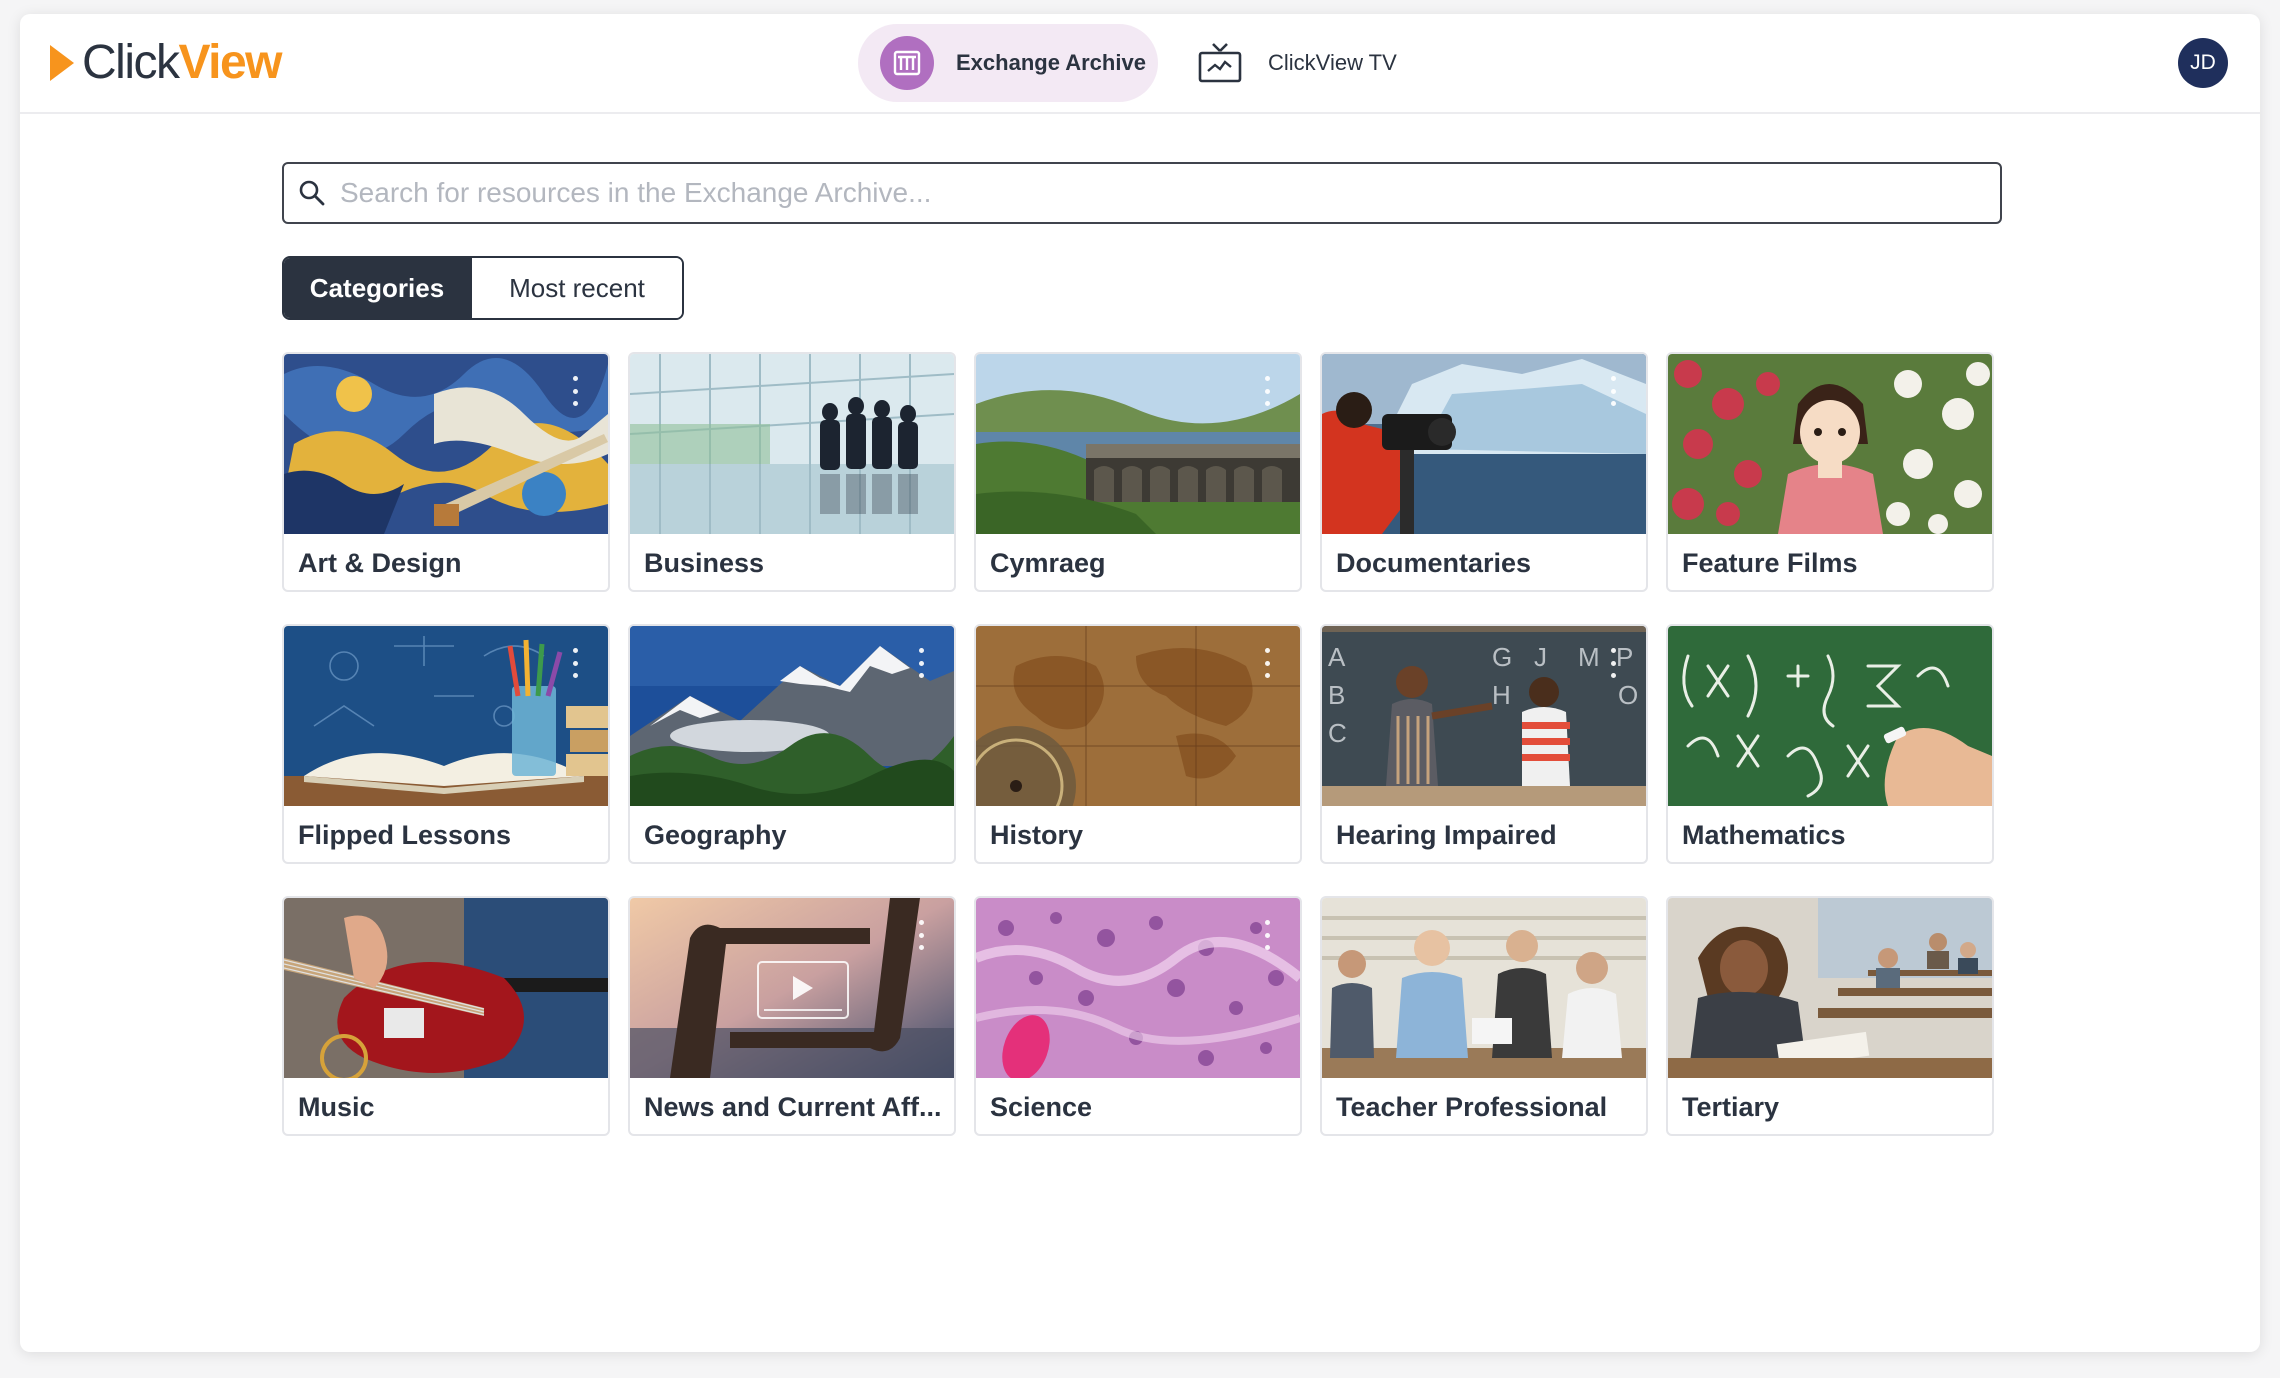 Image resolution: width=2280 pixels, height=1378 pixels. I want to click on category-label: Science, so click(1041, 1107).